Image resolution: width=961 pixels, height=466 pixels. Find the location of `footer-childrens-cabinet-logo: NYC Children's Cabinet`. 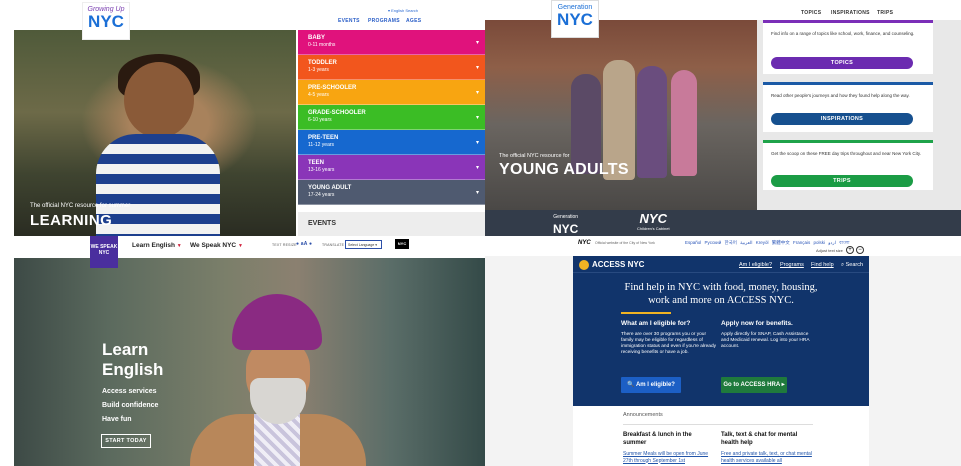

footer-childrens-cabinet-logo: NYC Children's Cabinet is located at coordinates (653, 221).